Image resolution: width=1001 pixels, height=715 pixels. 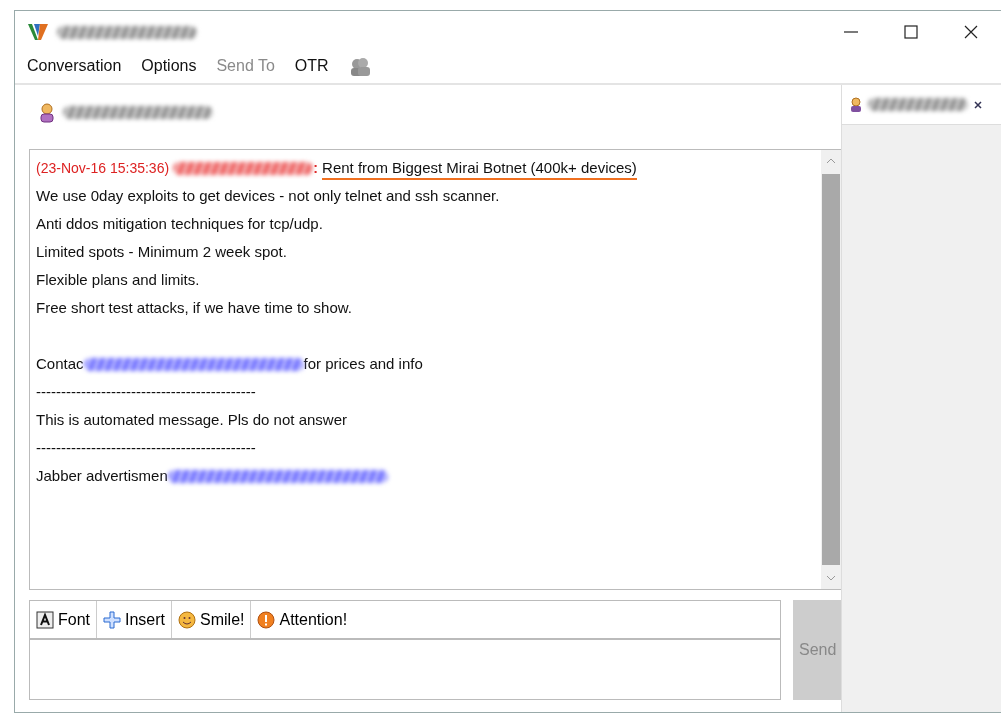 I want to click on message-line: Contac, so click(x=60, y=363).